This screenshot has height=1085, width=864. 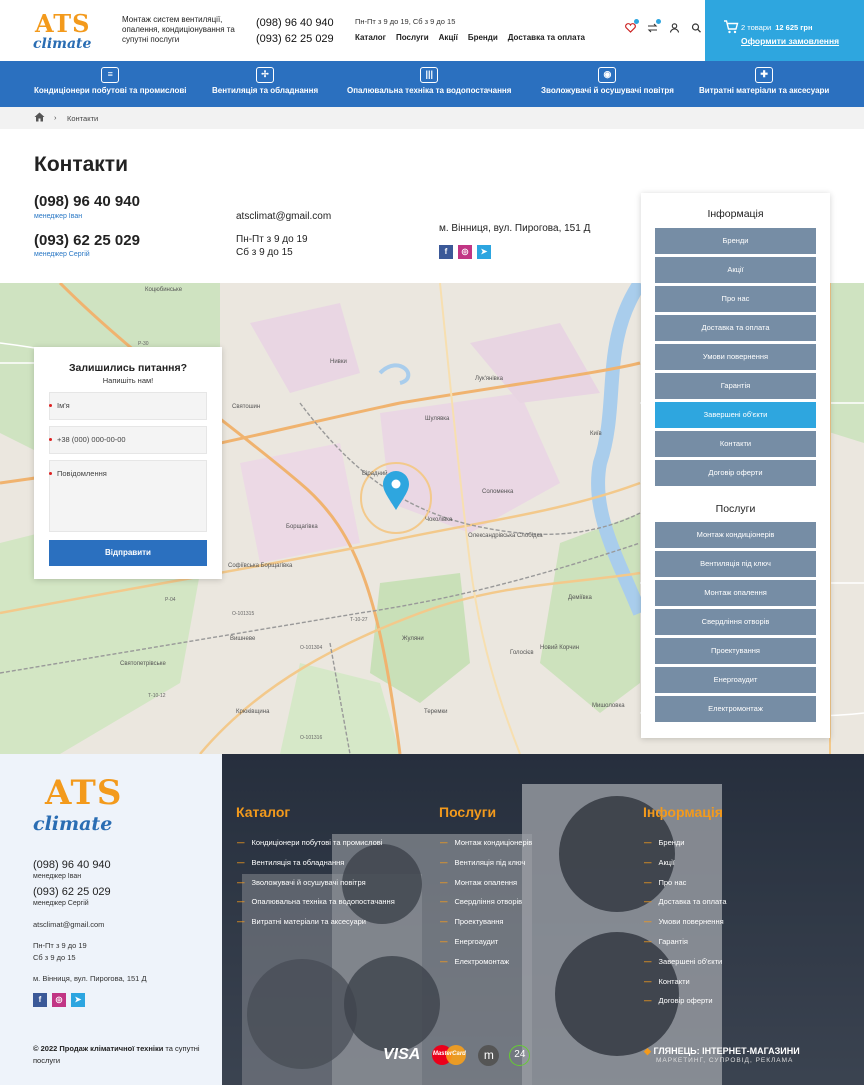 What do you see at coordinates (735, 299) in the screenshot?
I see `sidebar-item-about: Про нас` at bounding box center [735, 299].